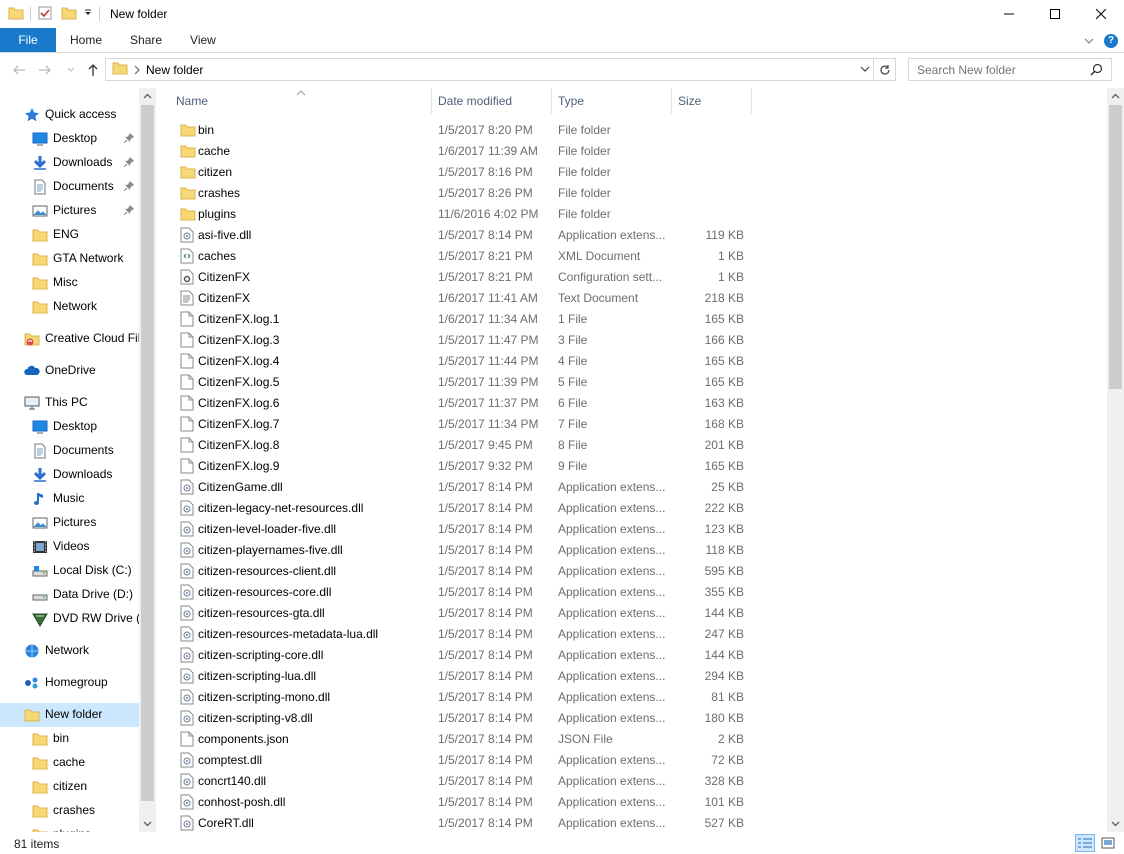 The image size is (1124, 854). I want to click on properties-icon, so click(45, 14).